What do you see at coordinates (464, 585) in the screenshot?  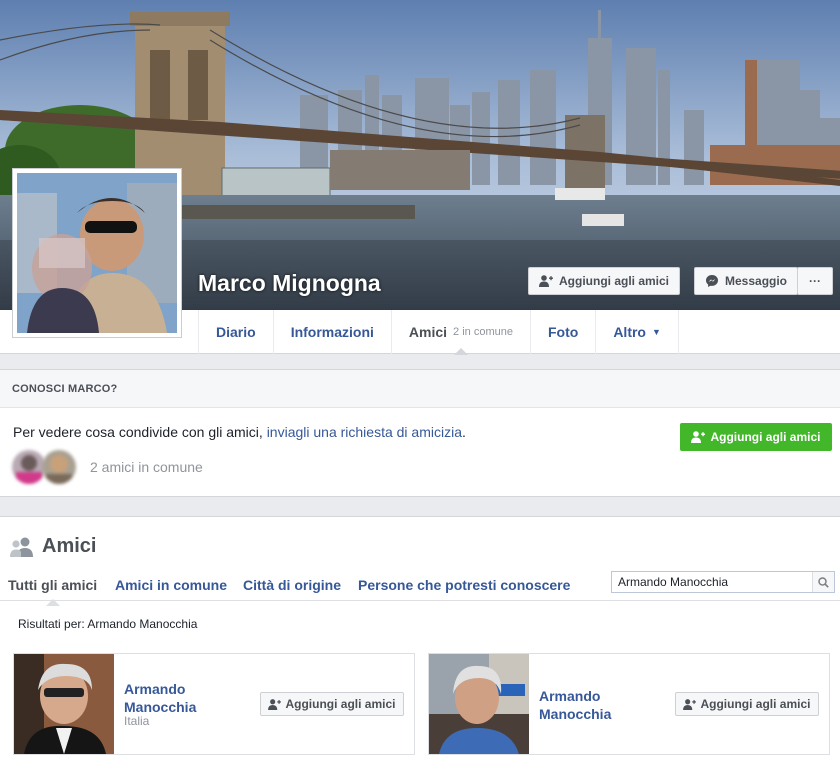 I see `tab-persone-che-potresti-conoscere: Persone che potresti conoscere` at bounding box center [464, 585].